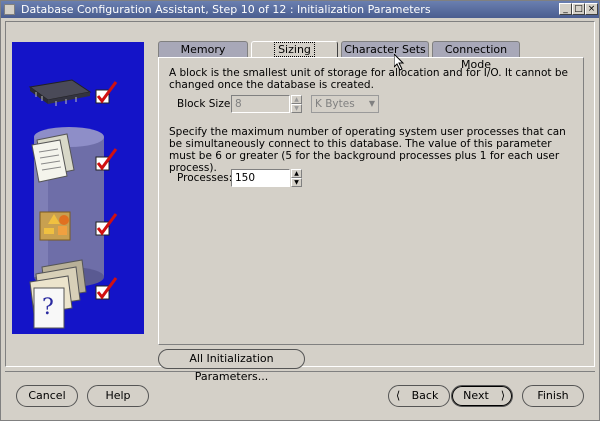  I want to click on maximize-button: □, so click(578, 9).